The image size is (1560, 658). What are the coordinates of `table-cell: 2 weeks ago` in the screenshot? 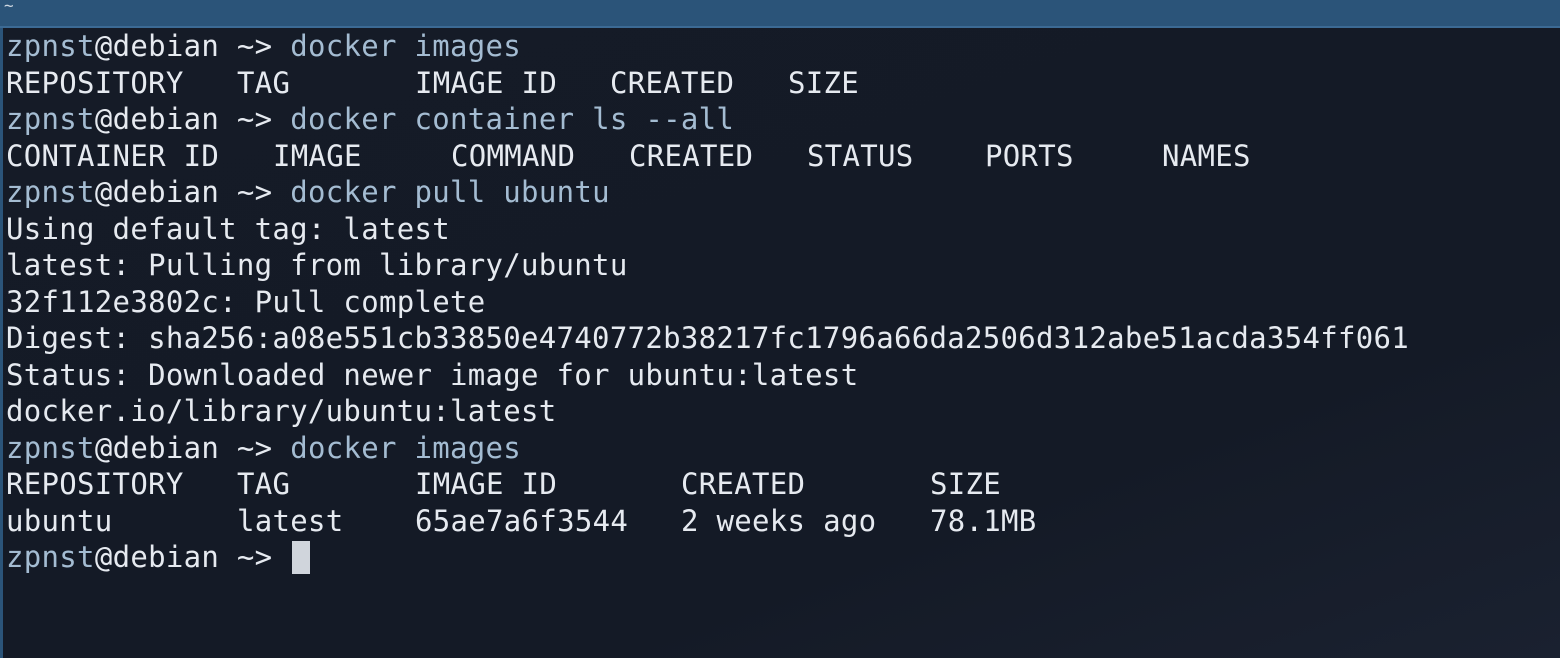 It's located at (779, 520).